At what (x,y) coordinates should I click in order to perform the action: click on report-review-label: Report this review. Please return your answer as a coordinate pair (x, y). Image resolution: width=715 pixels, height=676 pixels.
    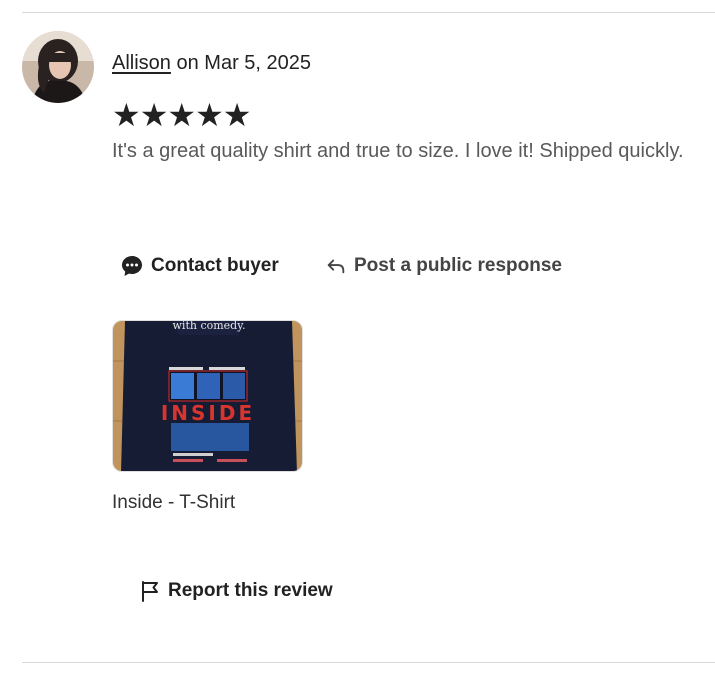
    Looking at the image, I should click on (250, 590).